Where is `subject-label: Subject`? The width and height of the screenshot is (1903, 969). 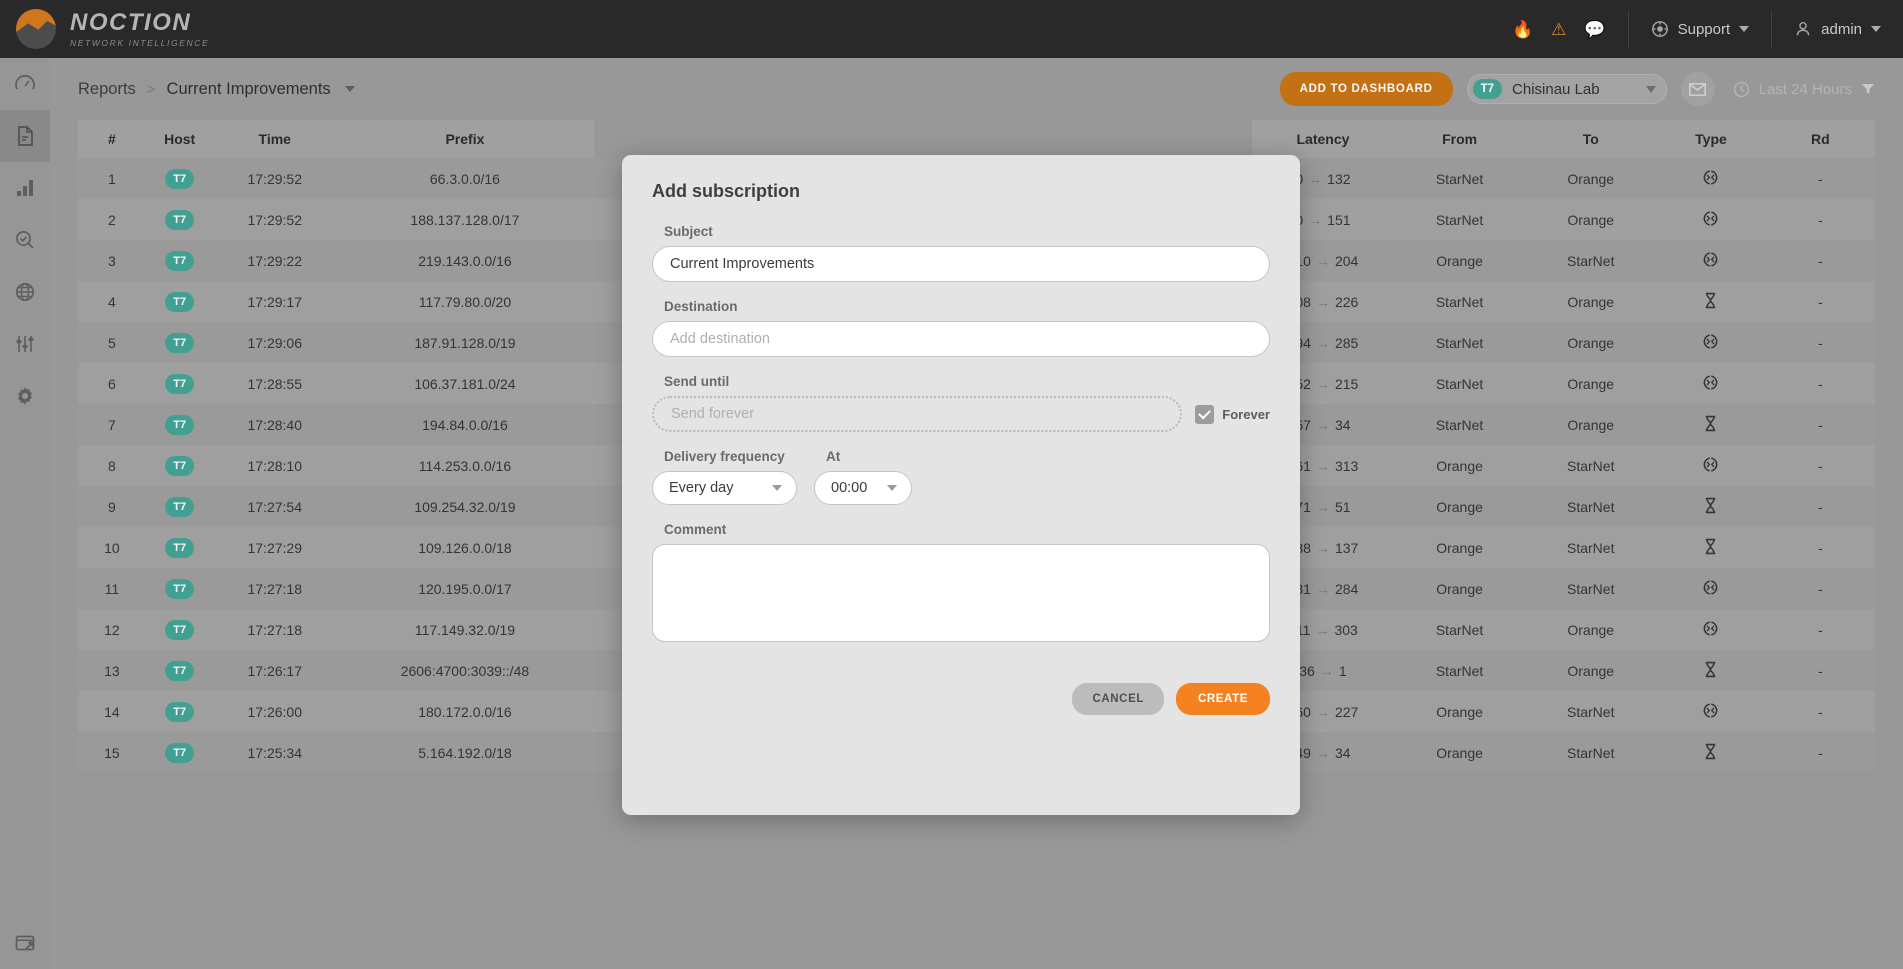 subject-label: Subject is located at coordinates (688, 231).